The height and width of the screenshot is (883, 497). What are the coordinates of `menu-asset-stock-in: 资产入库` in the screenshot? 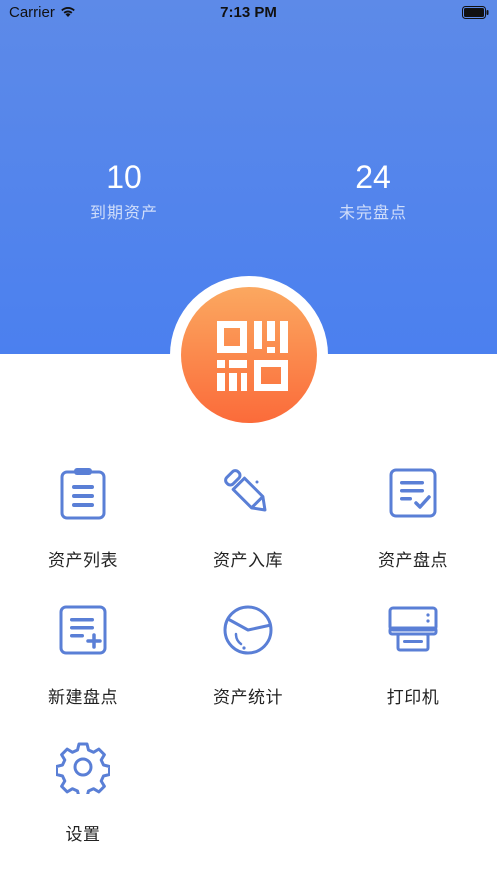 It's located at (248, 526).